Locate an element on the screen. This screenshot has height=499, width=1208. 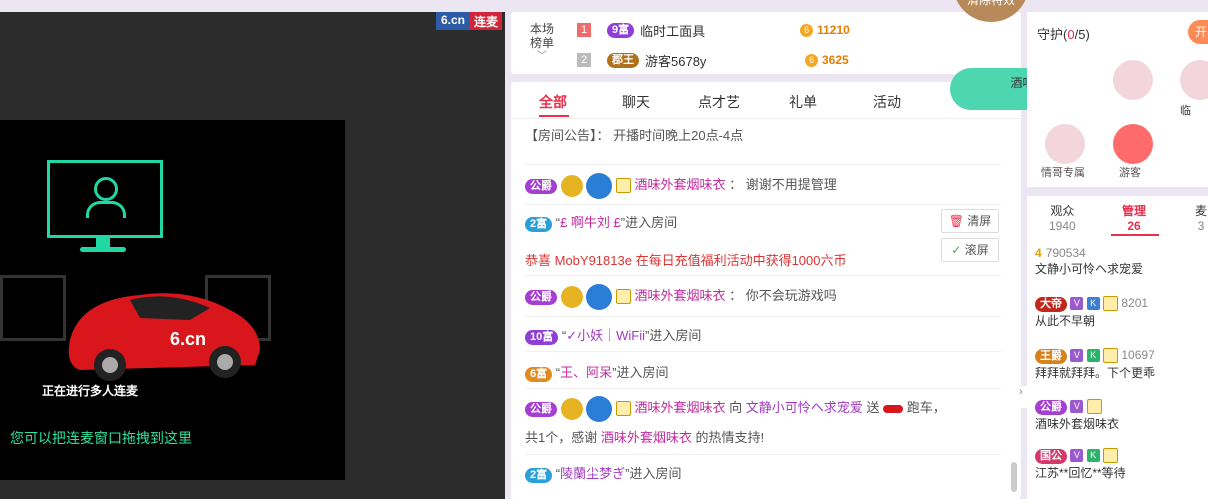
chat-message: 10富 “✓小妖｜WiFii”进入房间 is located at coordinates (613, 335).